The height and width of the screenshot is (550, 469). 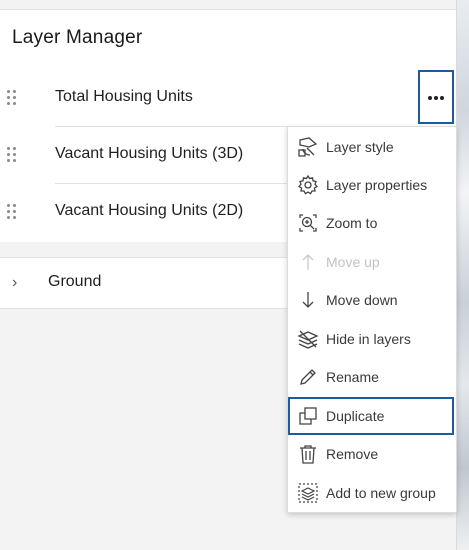 What do you see at coordinates (360, 147) in the screenshot?
I see `menu-item-label: Layer style` at bounding box center [360, 147].